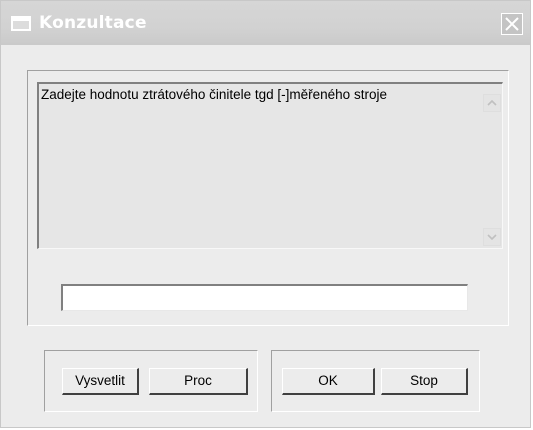  What do you see at coordinates (21, 23) in the screenshot?
I see `window-icon` at bounding box center [21, 23].